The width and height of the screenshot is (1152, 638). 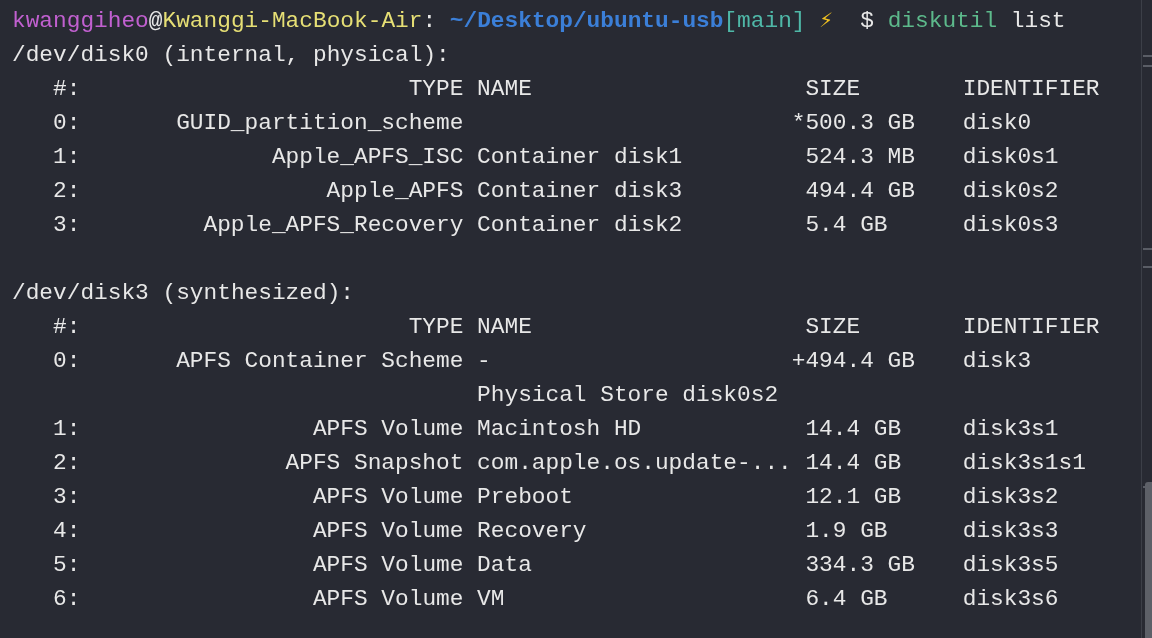 What do you see at coordinates (67, 531) in the screenshot?
I see `row-number: 4:` at bounding box center [67, 531].